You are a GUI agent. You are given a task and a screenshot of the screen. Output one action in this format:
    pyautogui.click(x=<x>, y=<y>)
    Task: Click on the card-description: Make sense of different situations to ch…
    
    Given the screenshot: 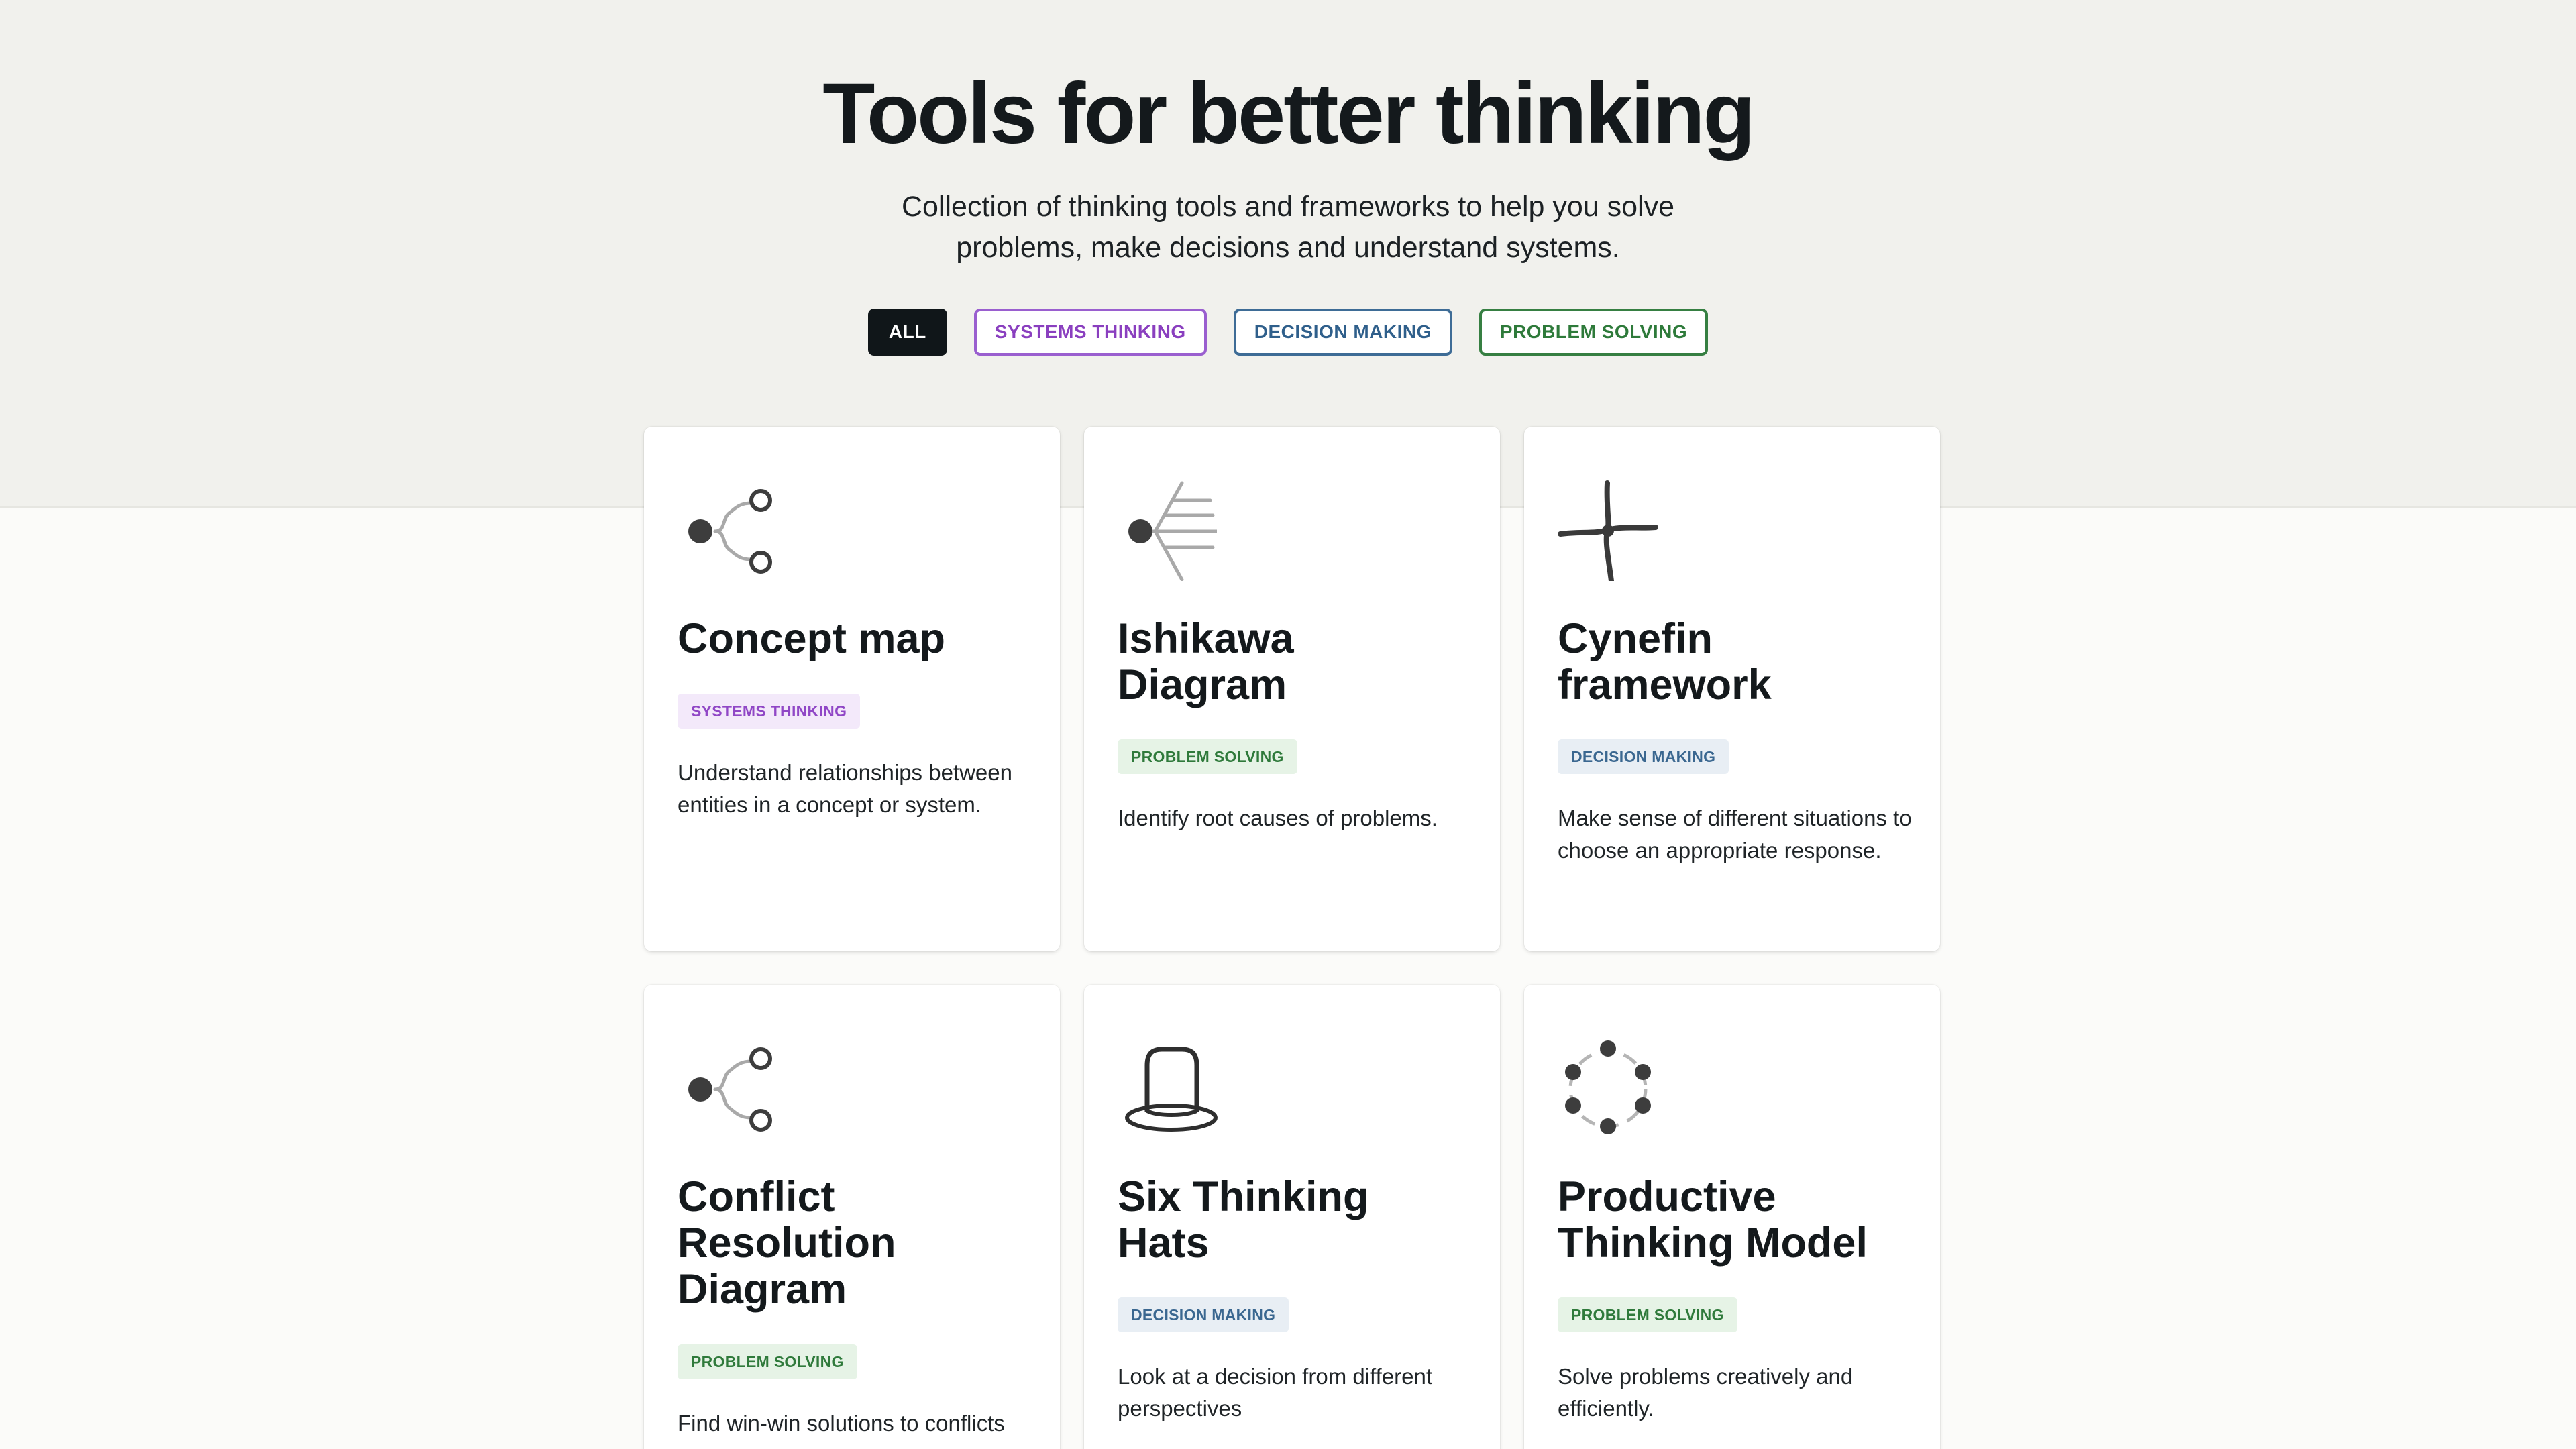 What is the action you would take?
    pyautogui.click(x=1735, y=834)
    